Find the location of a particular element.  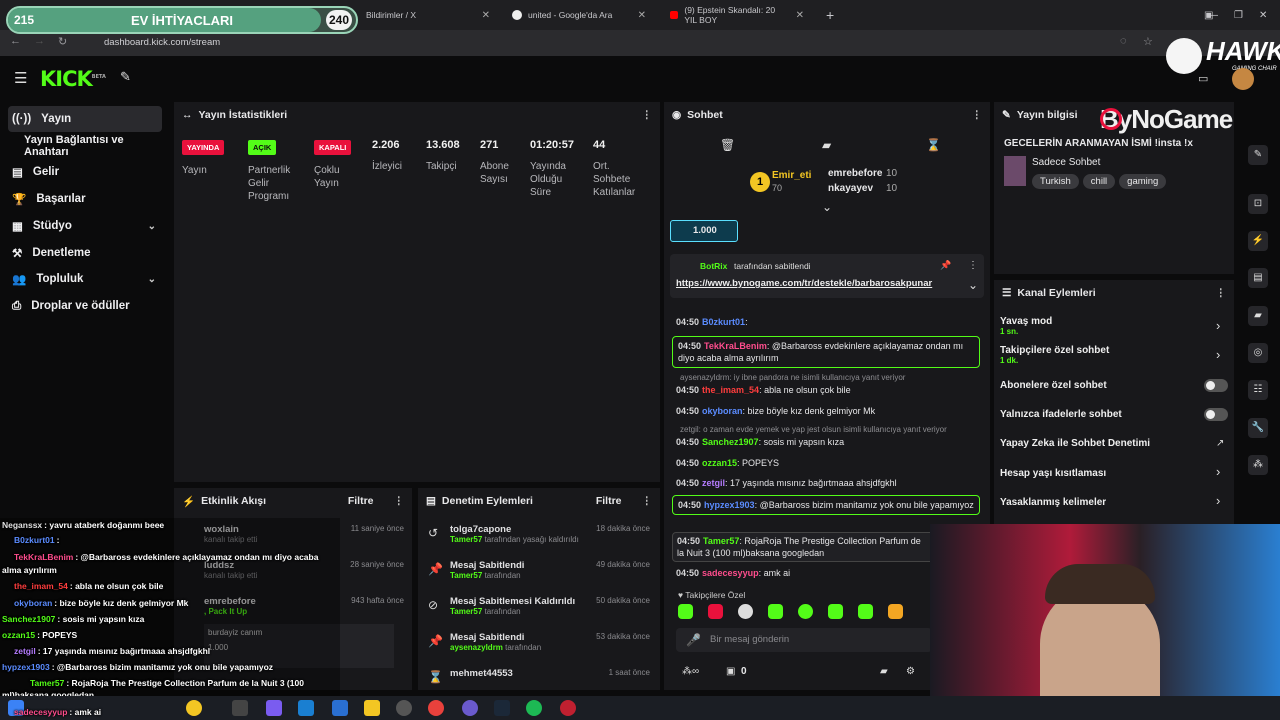

layout-icon: ☷ is located at coordinates (1258, 390).